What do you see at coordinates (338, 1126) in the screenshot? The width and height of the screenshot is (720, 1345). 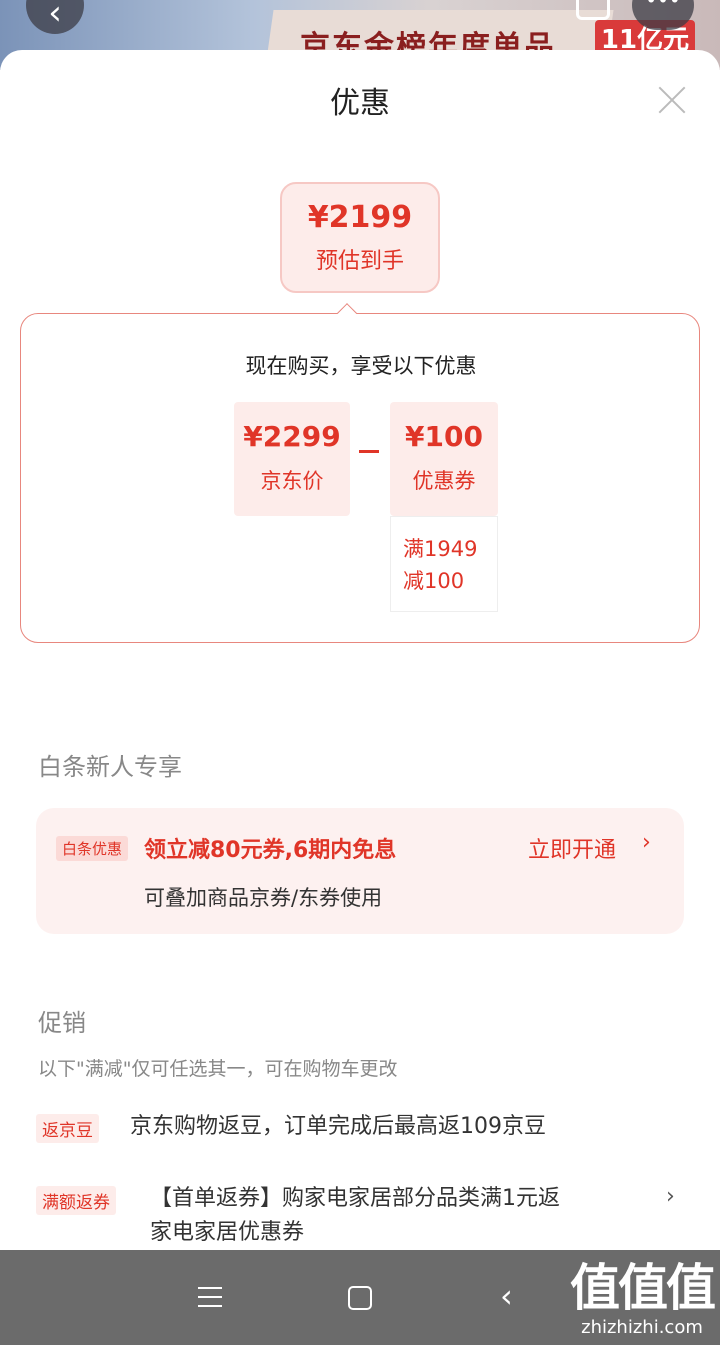 I see `promotion-text: 京东购物返豆，订单完成后最高返109京豆` at bounding box center [338, 1126].